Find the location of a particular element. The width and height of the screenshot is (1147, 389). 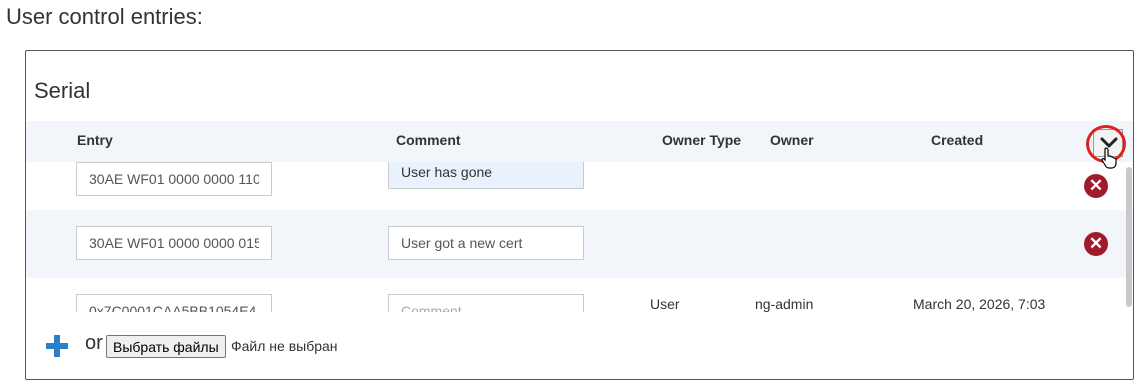

owner-cell: ng-admin is located at coordinates (784, 304).